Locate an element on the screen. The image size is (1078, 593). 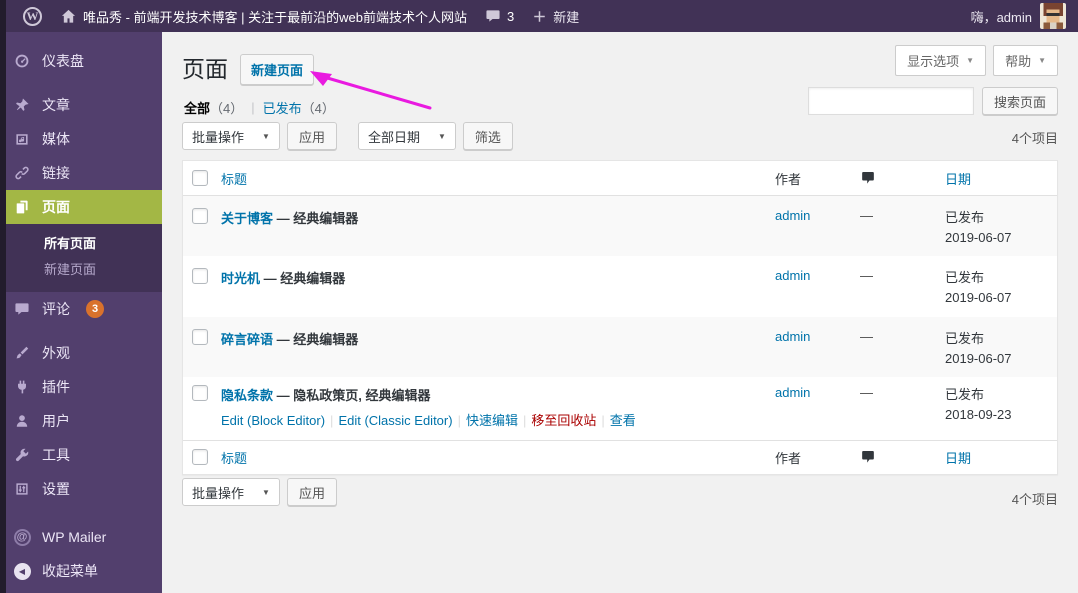
apply-button-bottom: 应用 is located at coordinates (311, 492).